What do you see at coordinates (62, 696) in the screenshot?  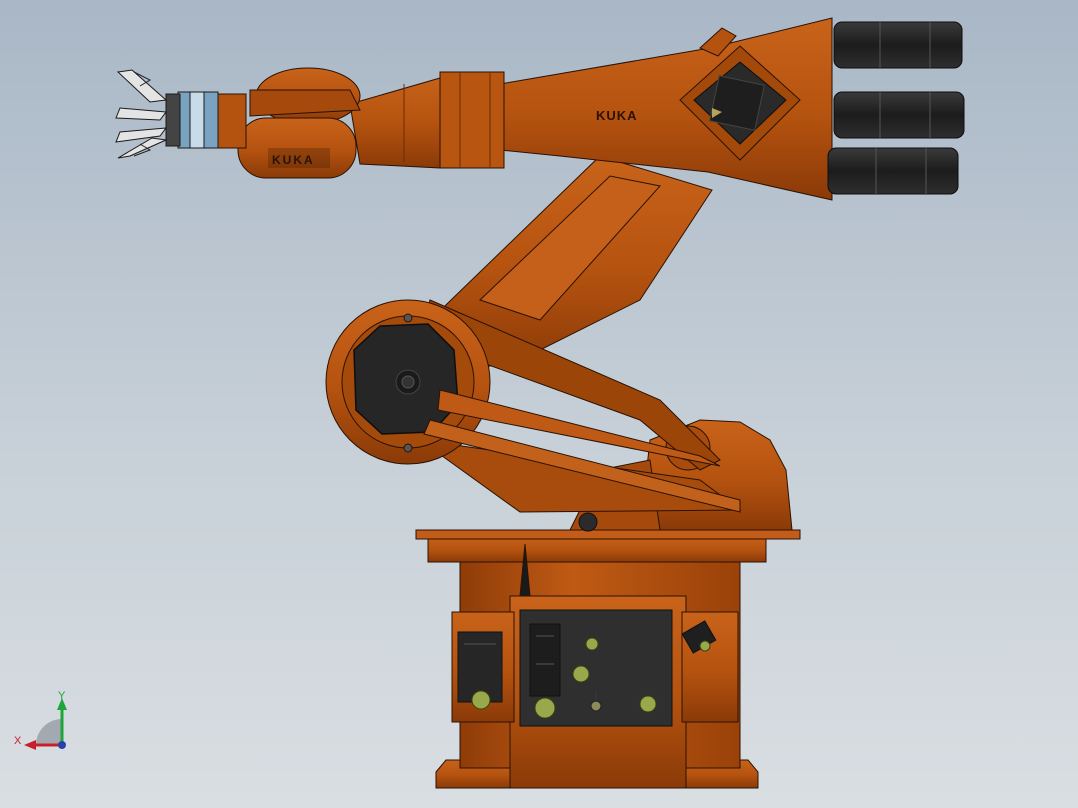 I see `y-axis-label: Y` at bounding box center [62, 696].